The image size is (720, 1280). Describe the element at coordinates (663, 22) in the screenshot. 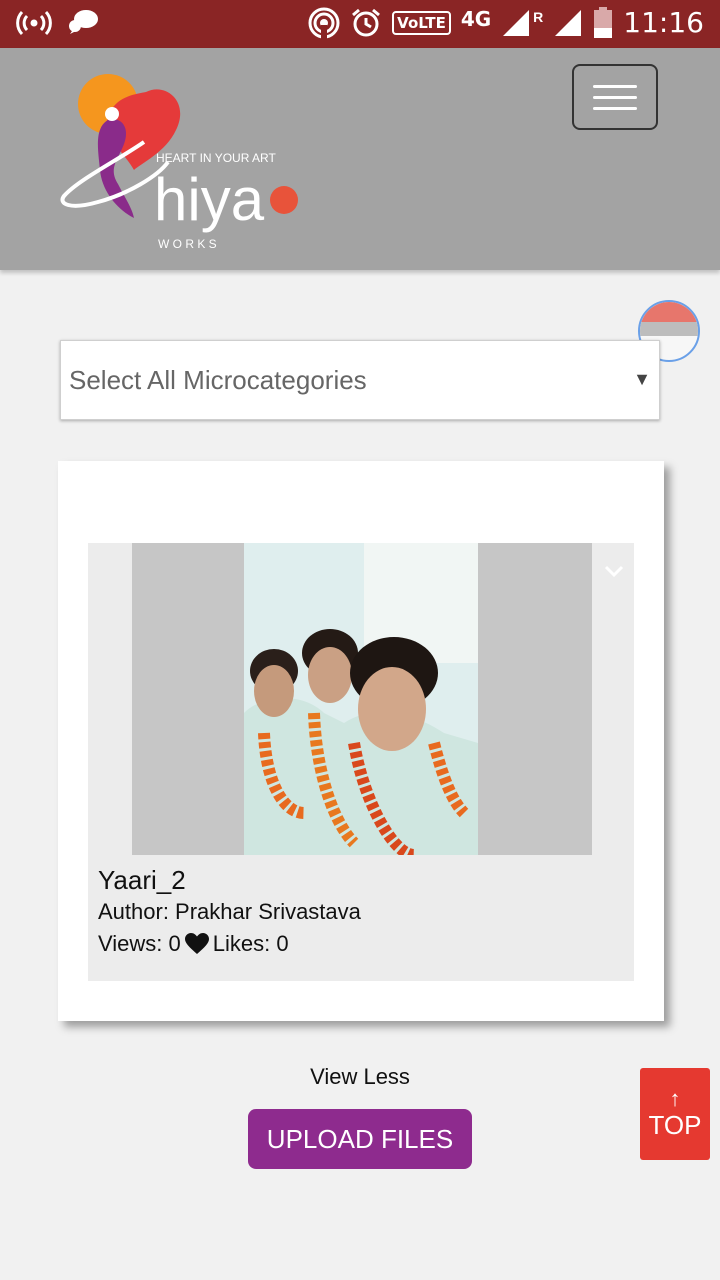

I see `clock: 11:16` at that location.